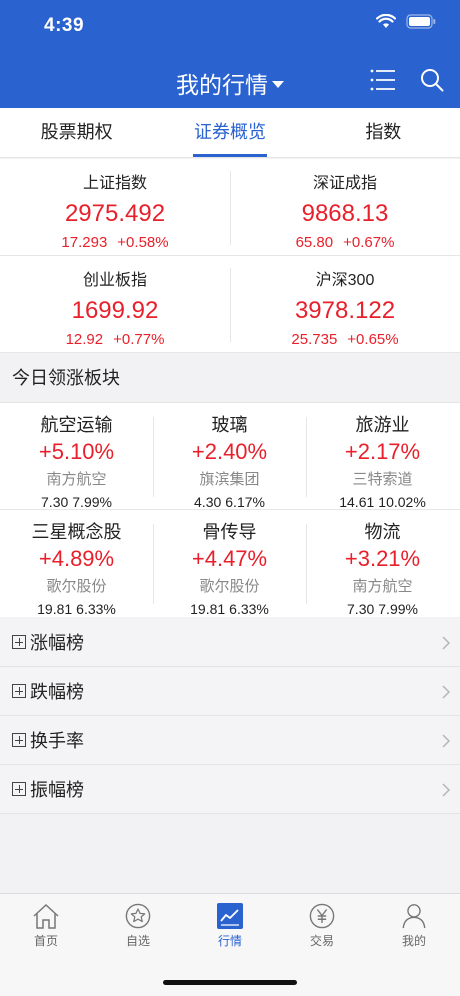 The image size is (460, 996). I want to click on index-pct: +0.77%, so click(139, 339).